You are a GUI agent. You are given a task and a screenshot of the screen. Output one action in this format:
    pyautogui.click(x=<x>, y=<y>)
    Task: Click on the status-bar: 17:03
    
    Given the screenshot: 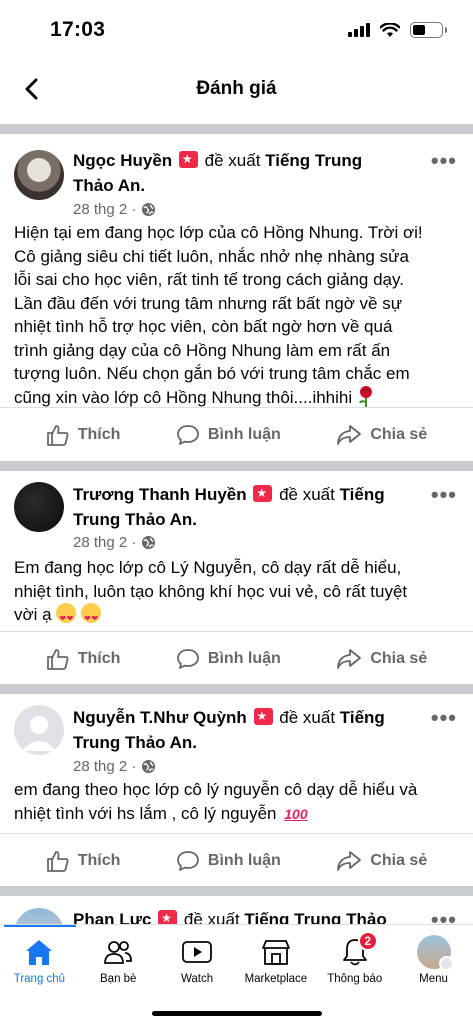 What is the action you would take?
    pyautogui.click(x=236, y=30)
    